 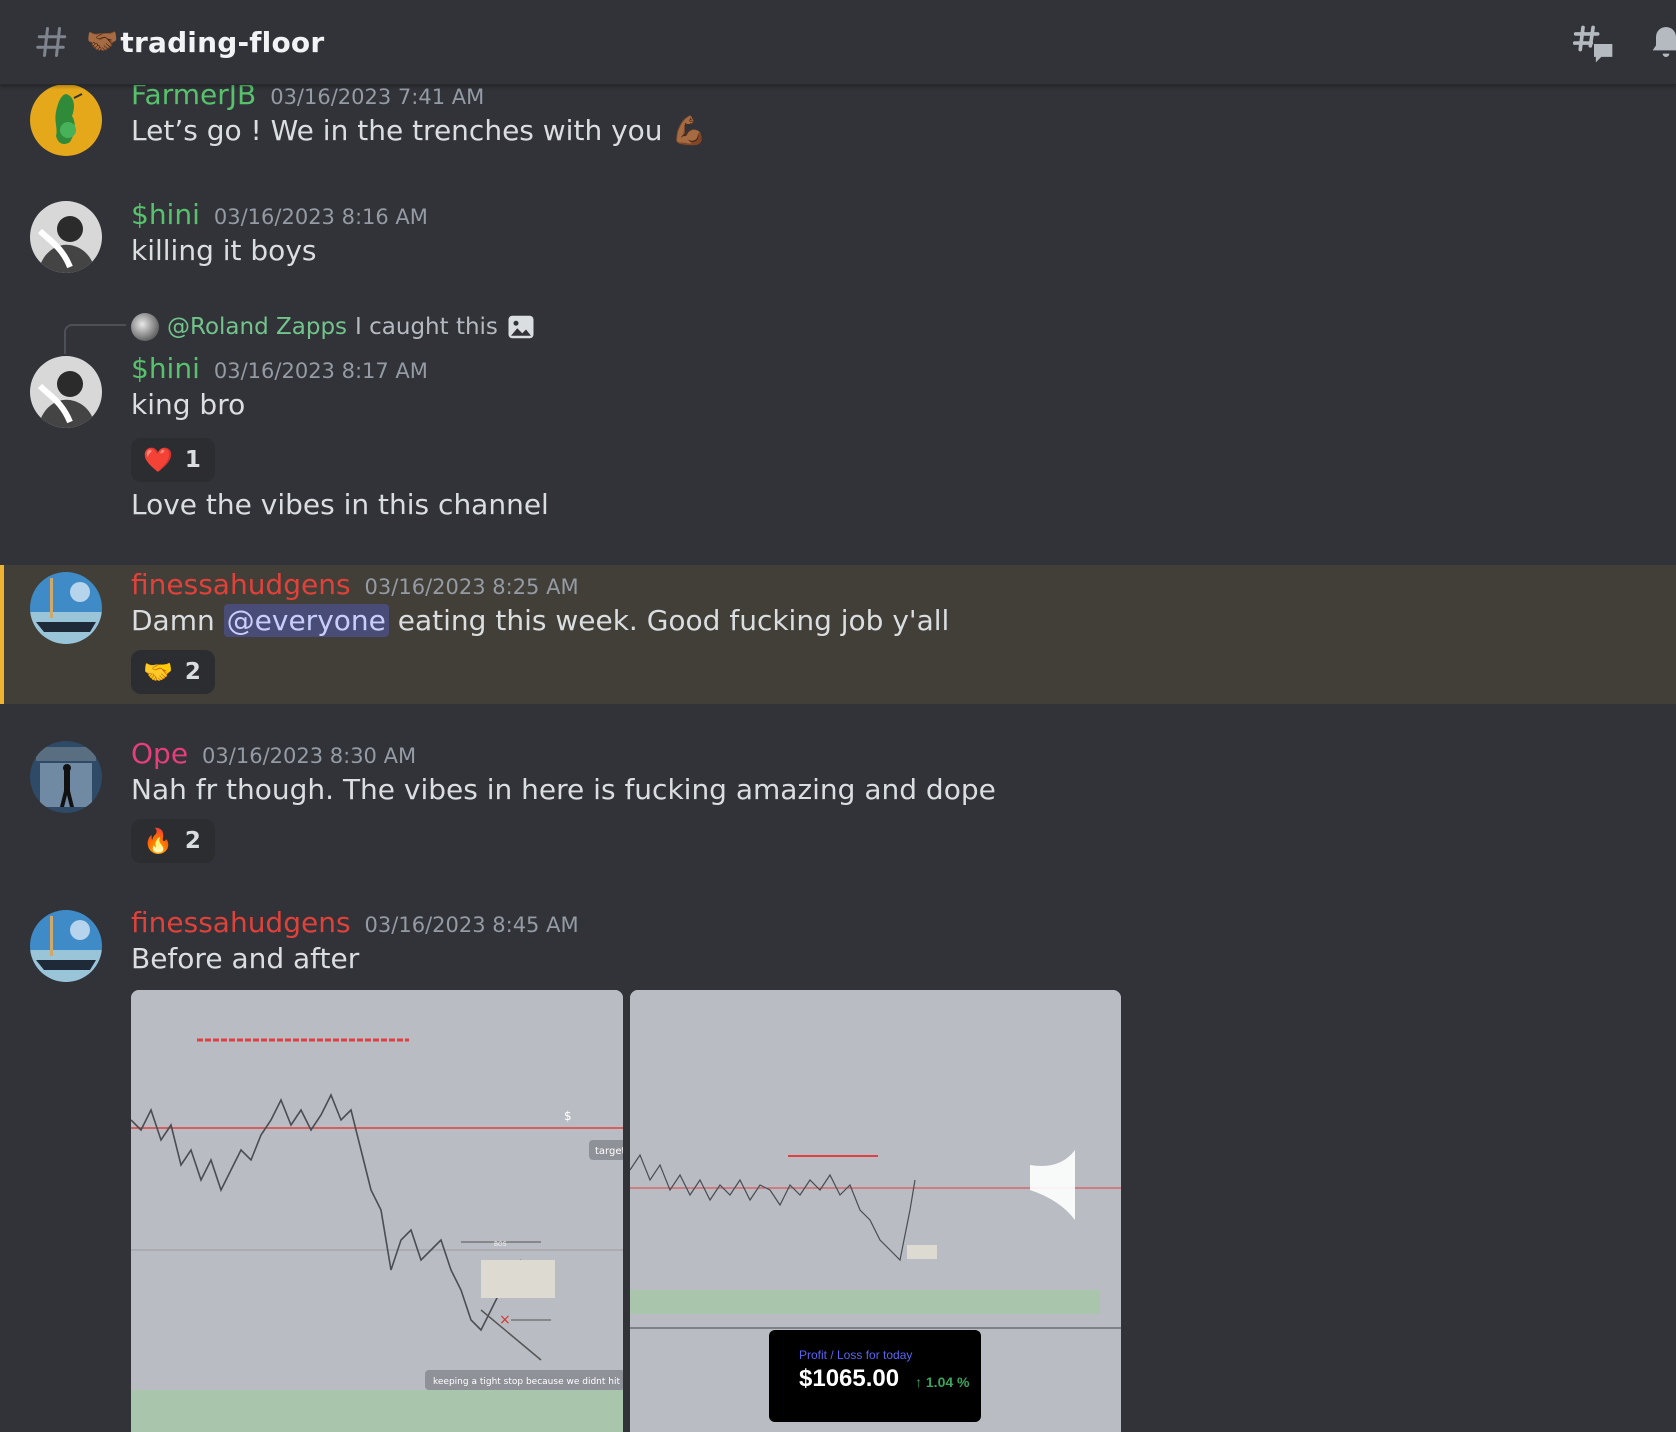 What do you see at coordinates (568, 1116) in the screenshot?
I see `chart-annotation-dollar: $` at bounding box center [568, 1116].